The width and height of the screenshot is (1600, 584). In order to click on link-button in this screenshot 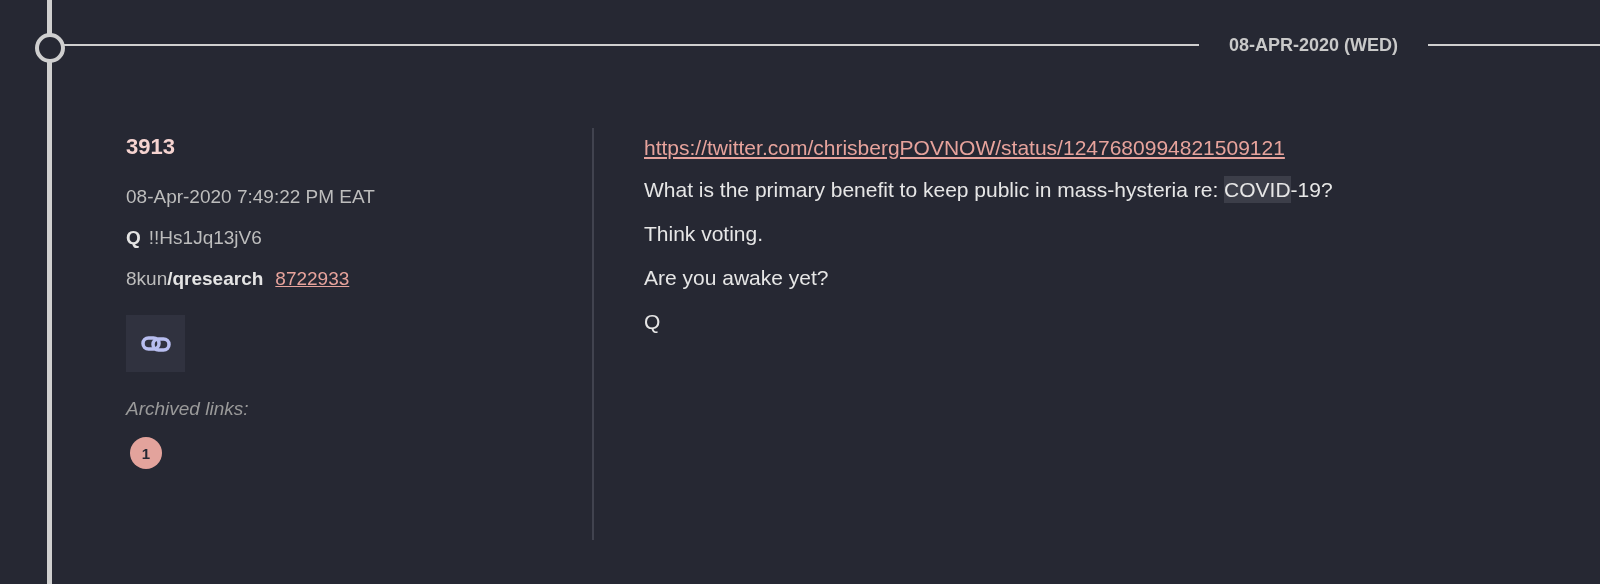, I will do `click(155, 343)`.